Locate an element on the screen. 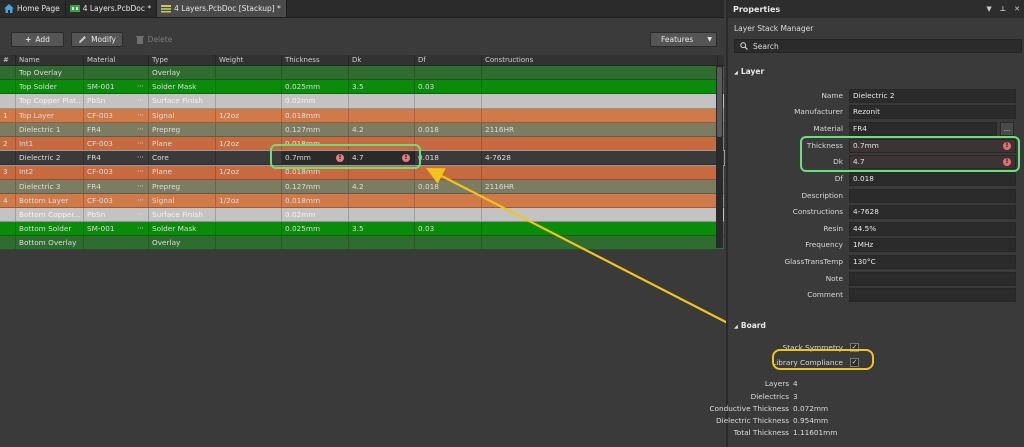 This screenshot has width=1024, height=447. add-layer-button: + Add is located at coordinates (37, 39).